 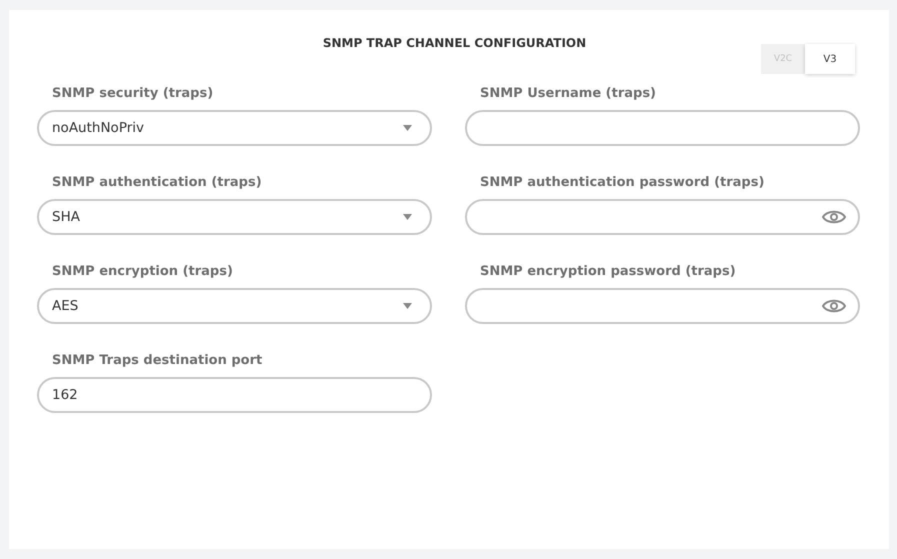 I want to click on field-label: SNMP authentication (traps), so click(x=157, y=183).